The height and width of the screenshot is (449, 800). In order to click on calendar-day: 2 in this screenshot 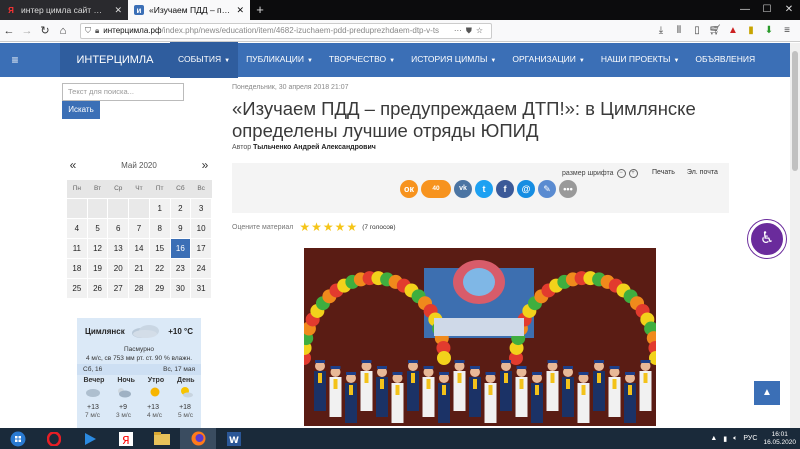, I will do `click(180, 208)`.